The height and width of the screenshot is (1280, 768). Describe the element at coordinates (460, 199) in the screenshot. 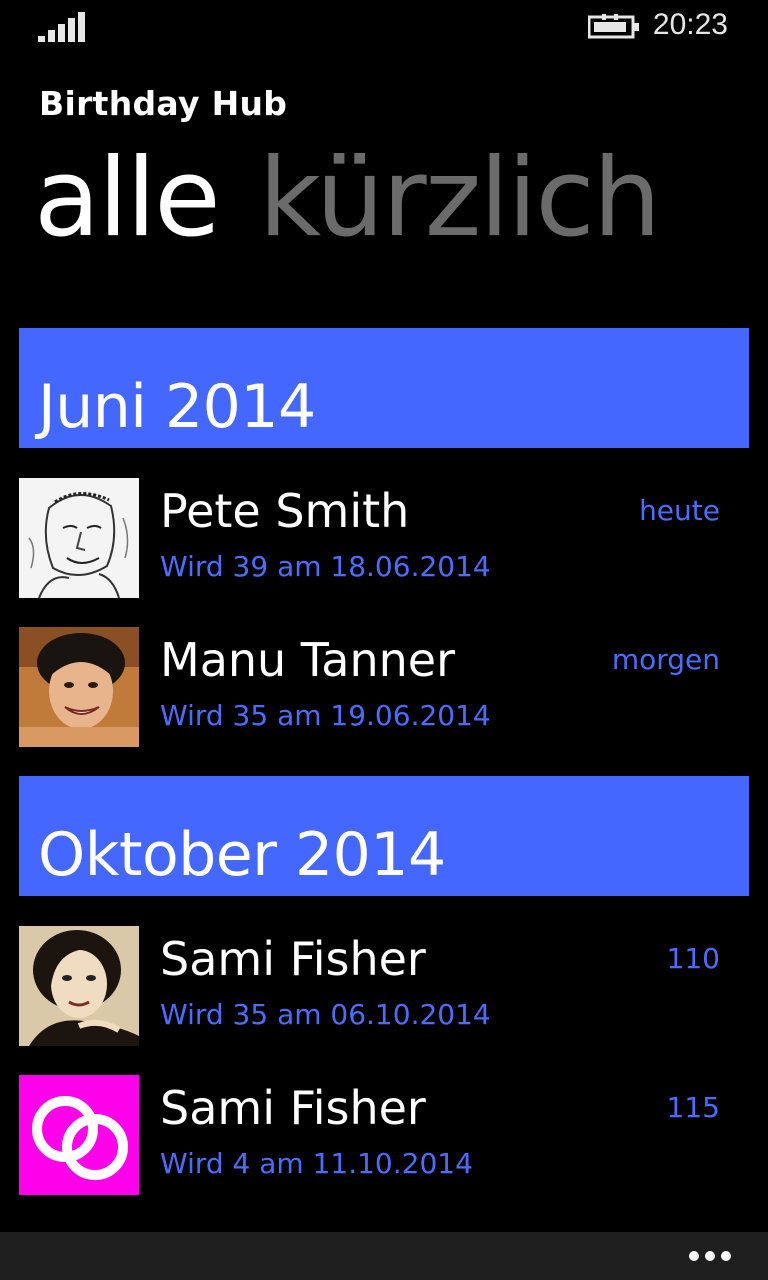

I see `tab-kuerzlich: kürzlich` at that location.